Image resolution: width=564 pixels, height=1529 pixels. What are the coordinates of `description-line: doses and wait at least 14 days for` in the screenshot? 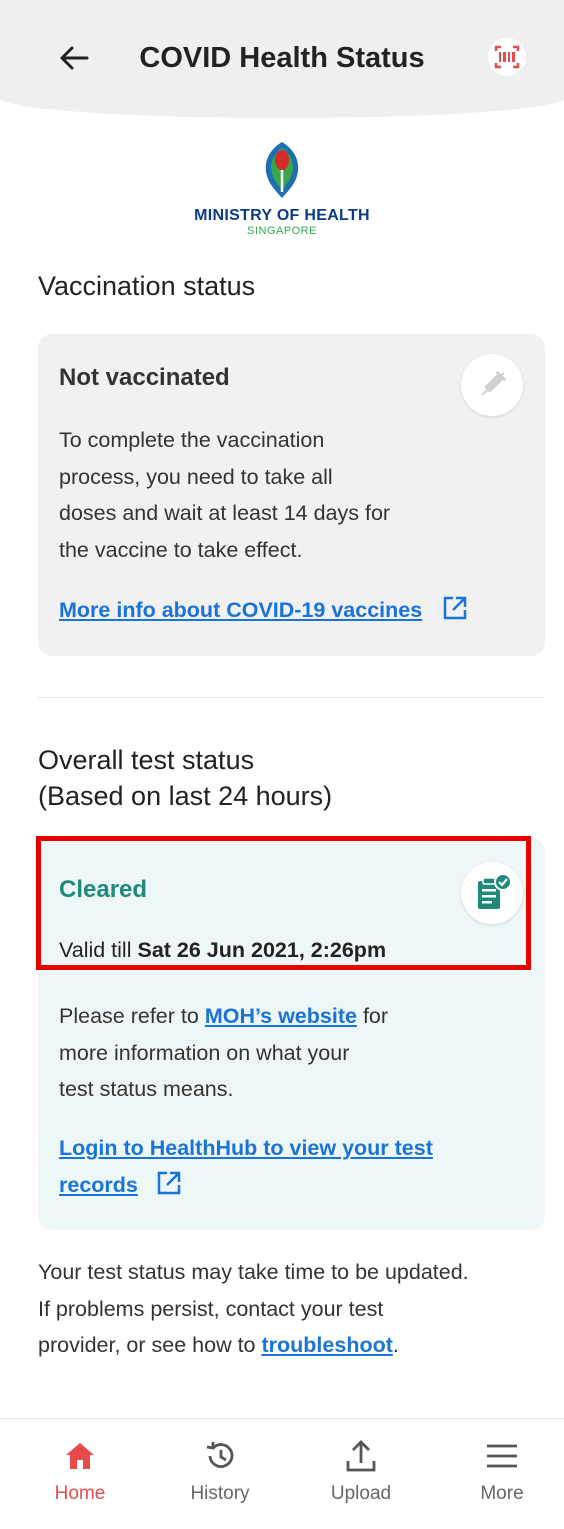 It's located at (225, 513).